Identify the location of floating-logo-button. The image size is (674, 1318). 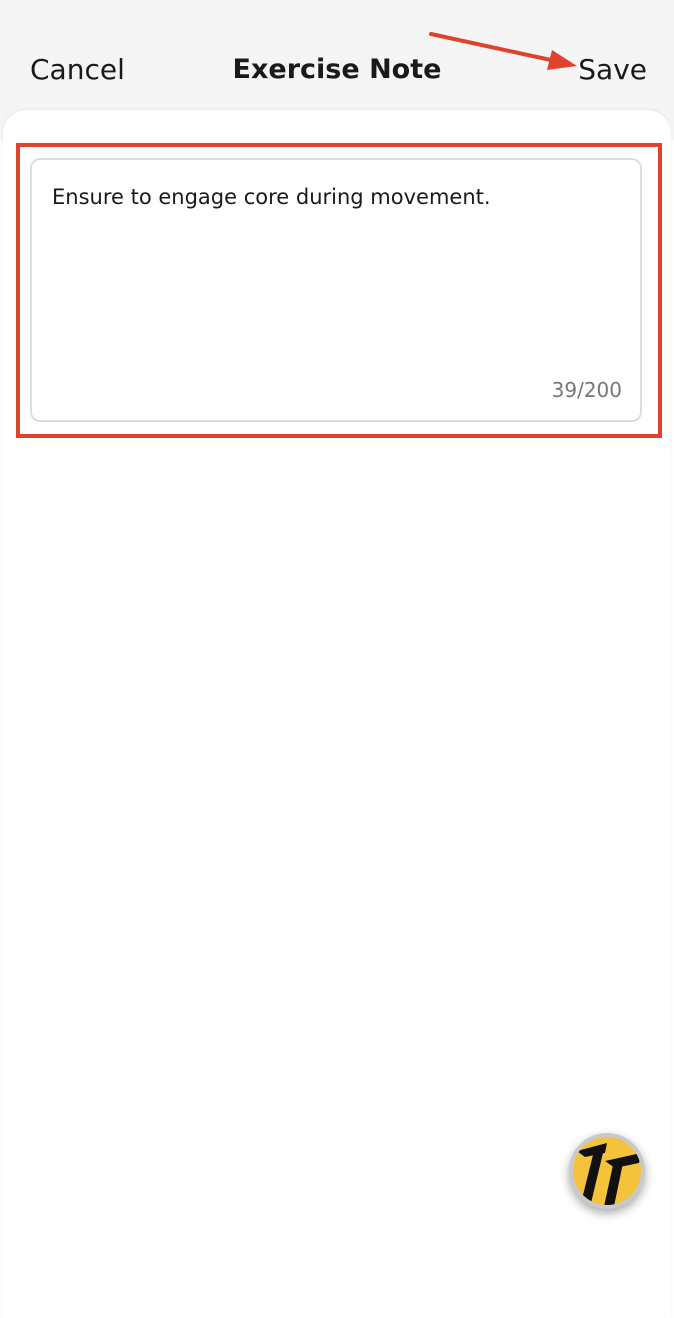
(607, 1171).